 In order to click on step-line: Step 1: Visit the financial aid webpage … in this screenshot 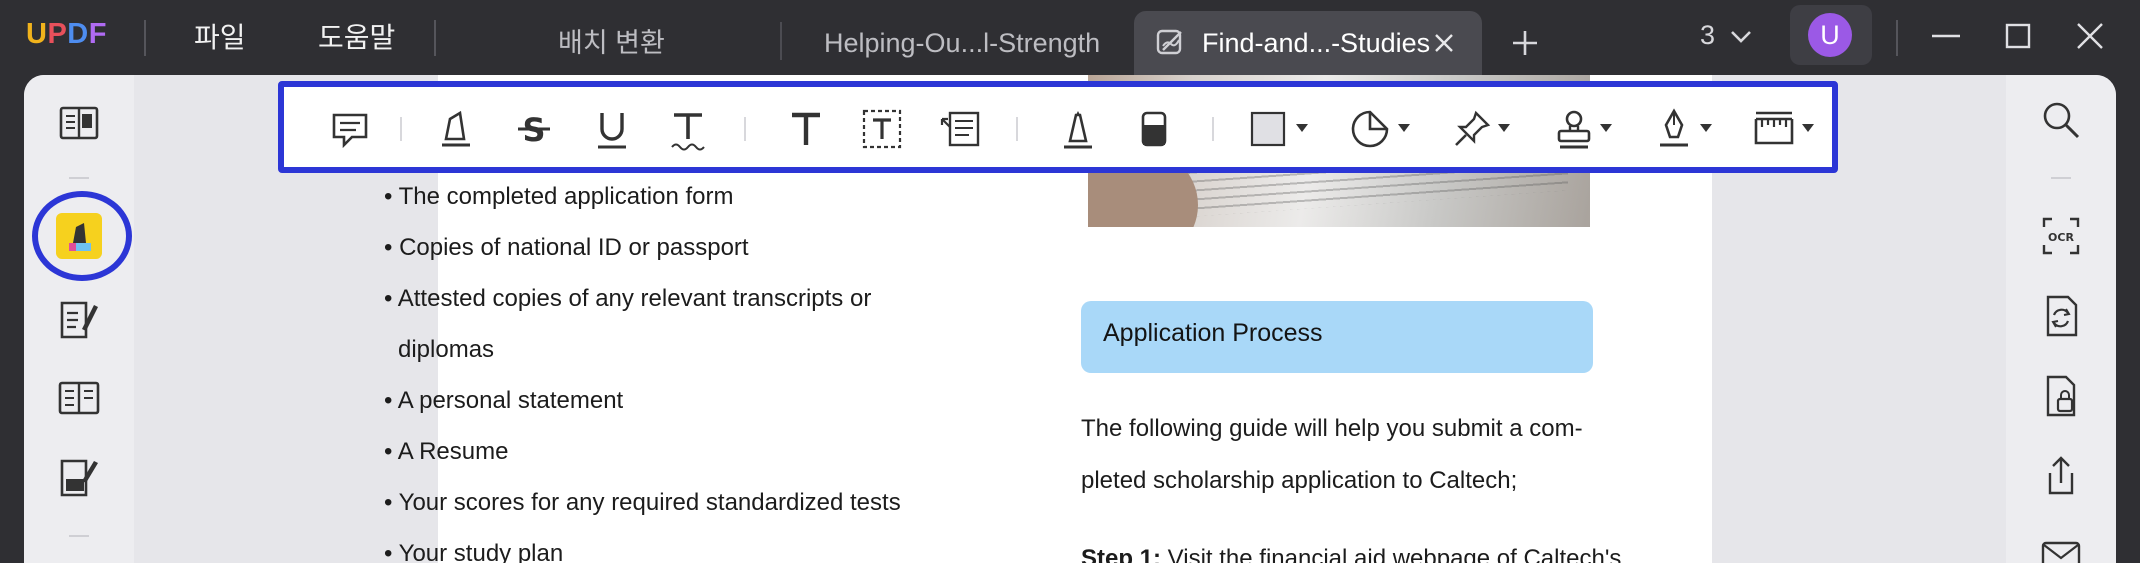, I will do `click(1351, 554)`.